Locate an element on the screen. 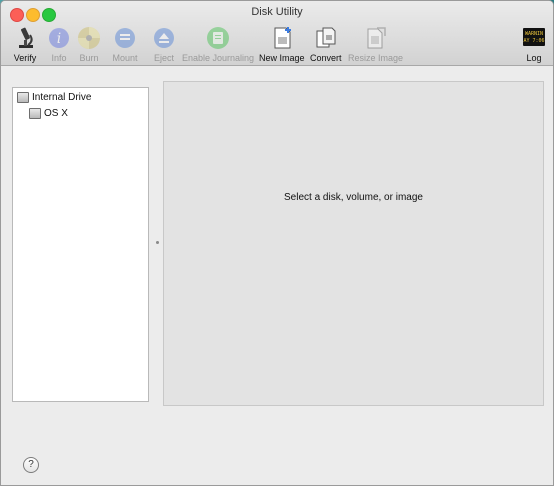 Image resolution: width=554 pixels, height=486 pixels. svg-text: i is located at coordinates (59, 39).